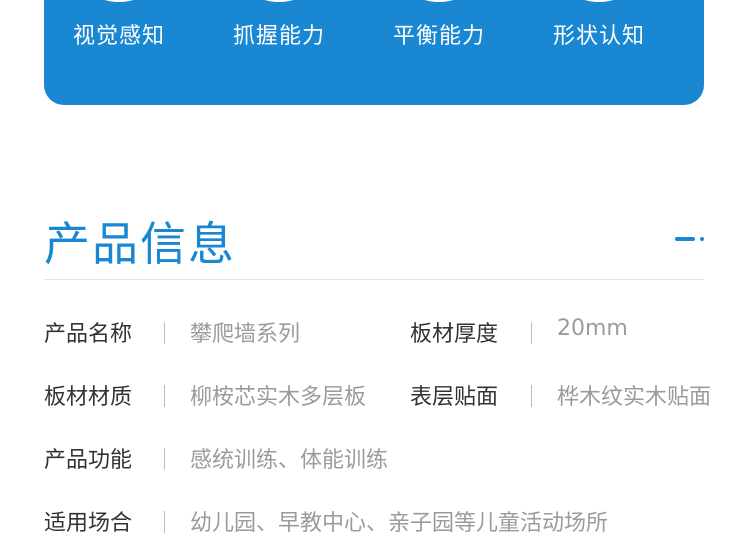  What do you see at coordinates (88, 460) in the screenshot?
I see `info-label: 产品功能` at bounding box center [88, 460].